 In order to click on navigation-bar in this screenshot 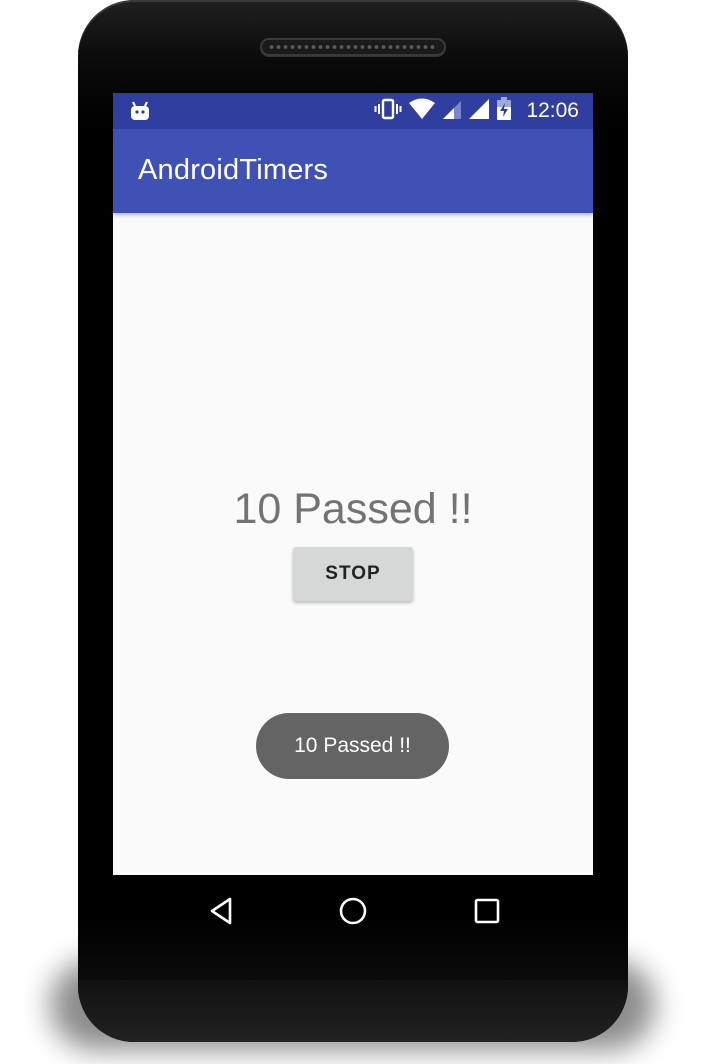, I will do `click(353, 911)`.